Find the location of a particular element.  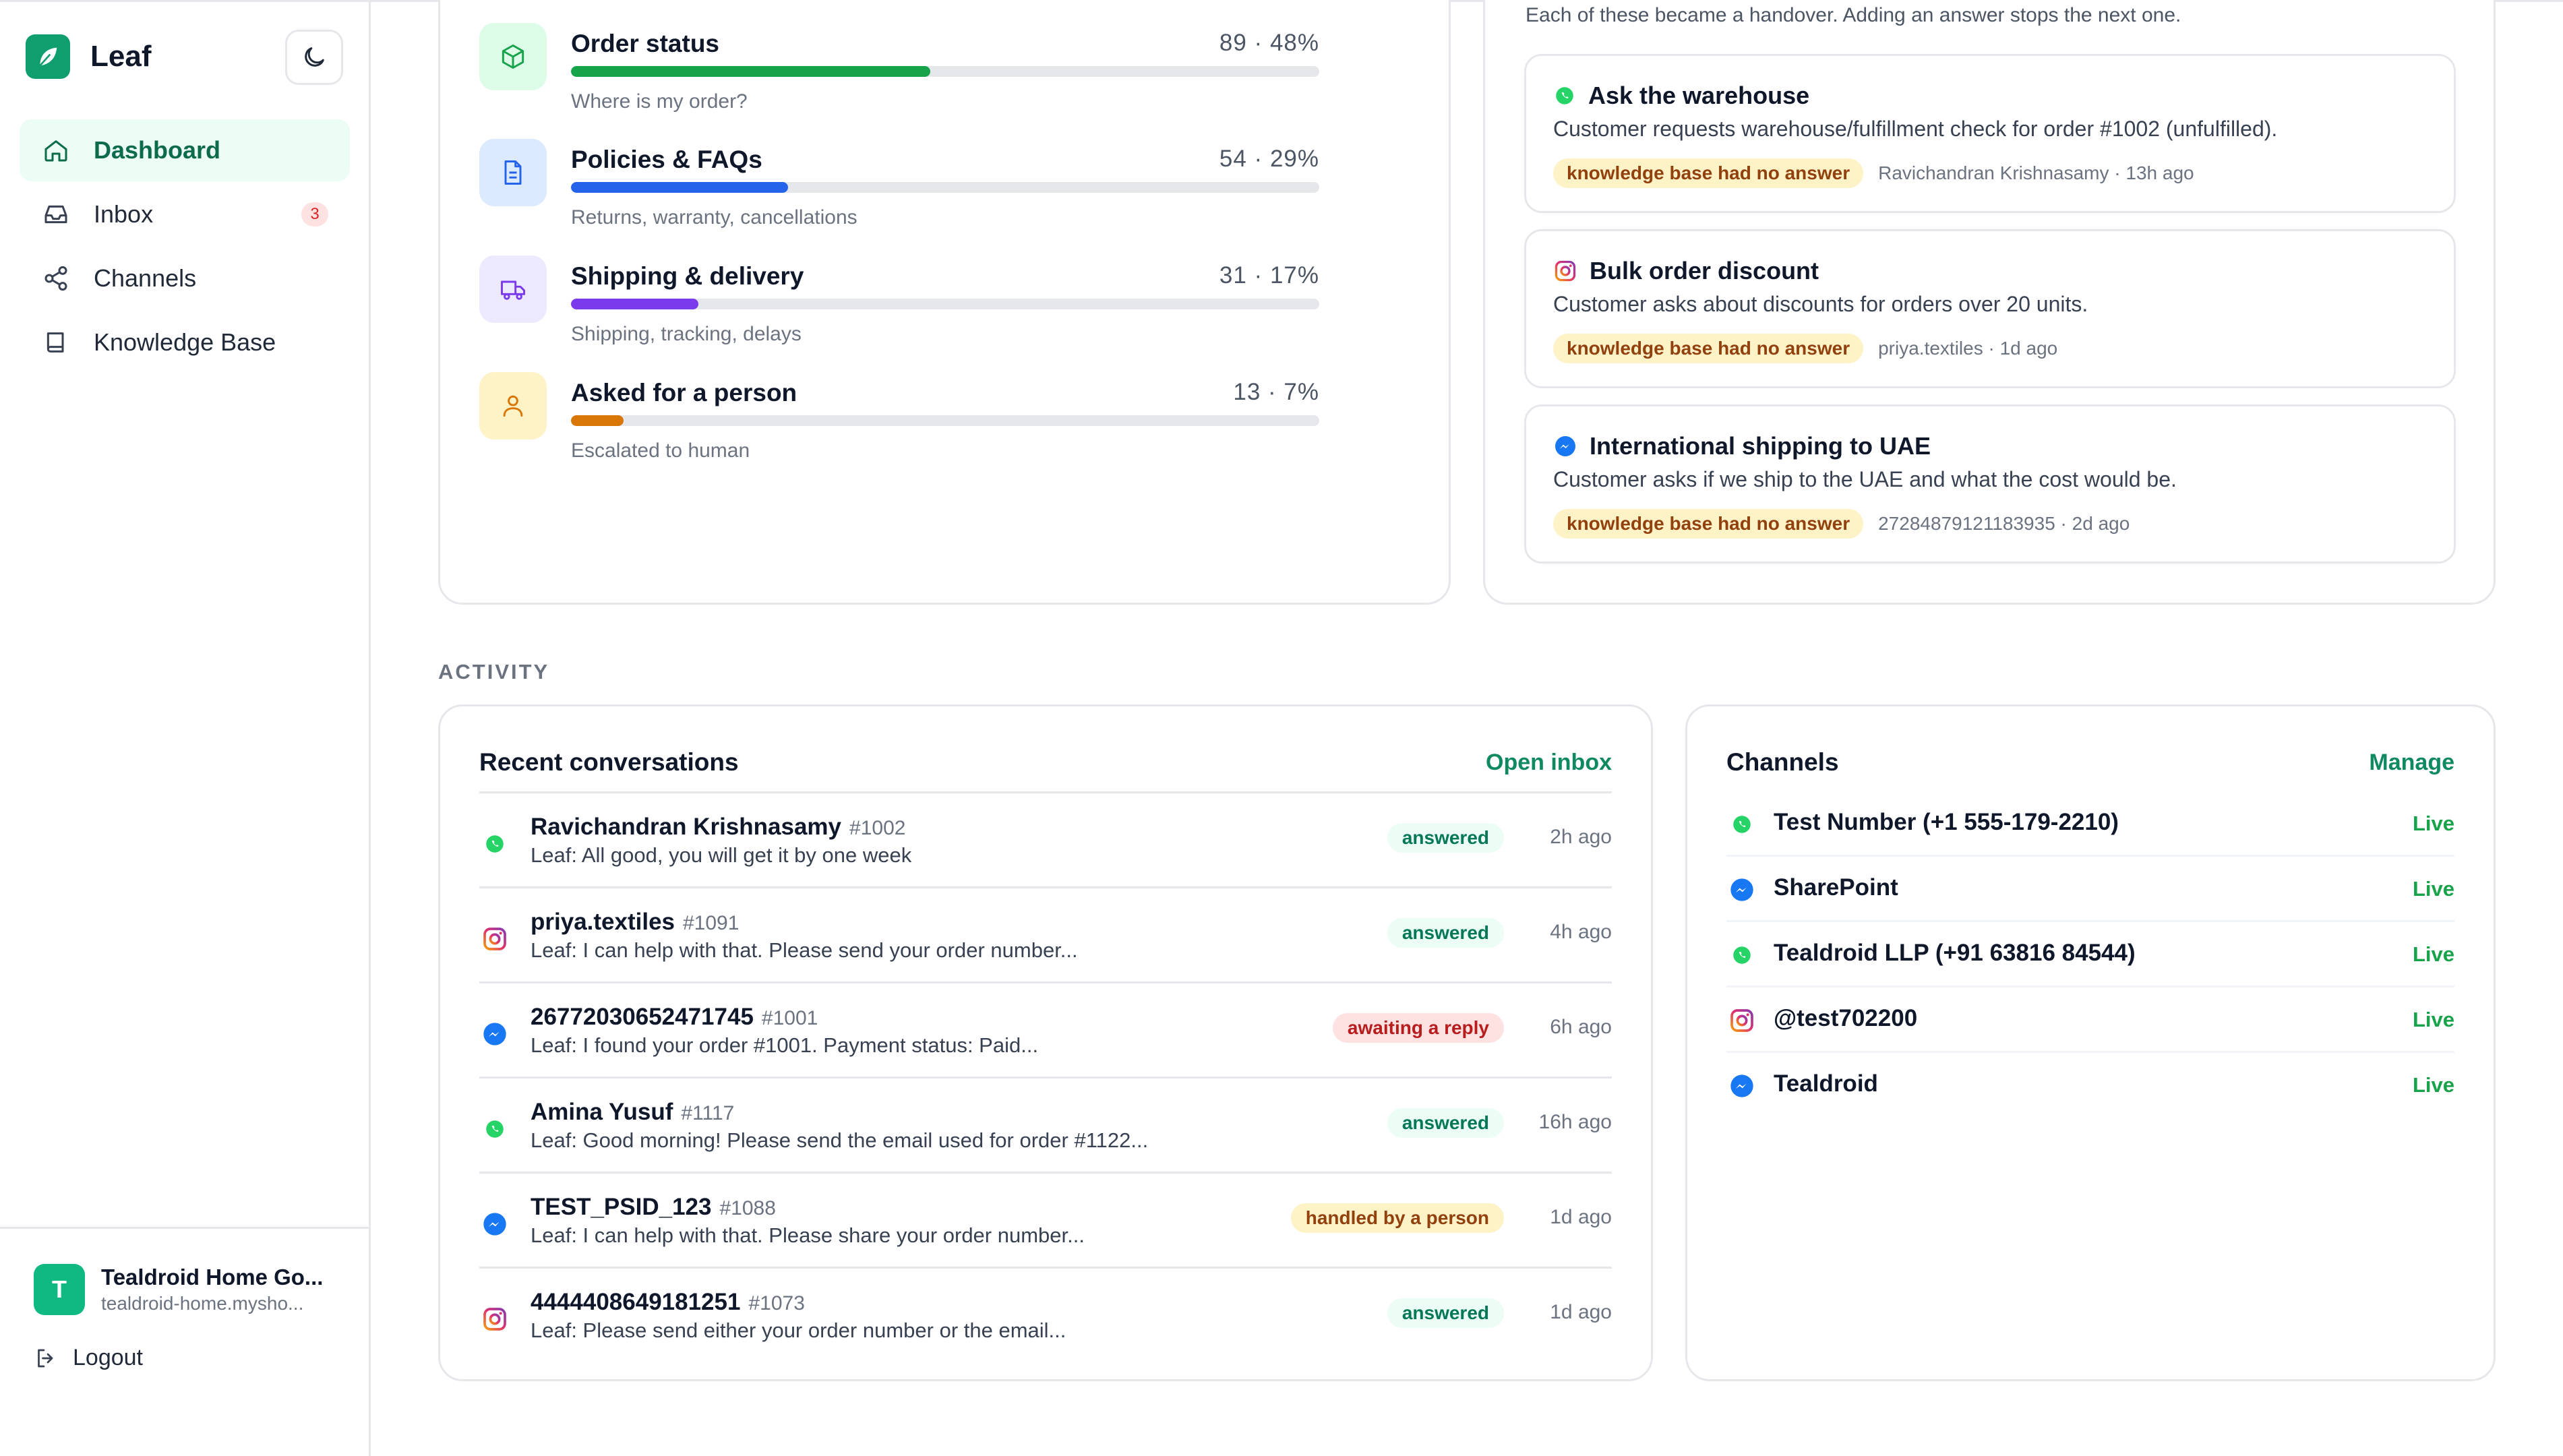

order-number: #1001 is located at coordinates (790, 1018).